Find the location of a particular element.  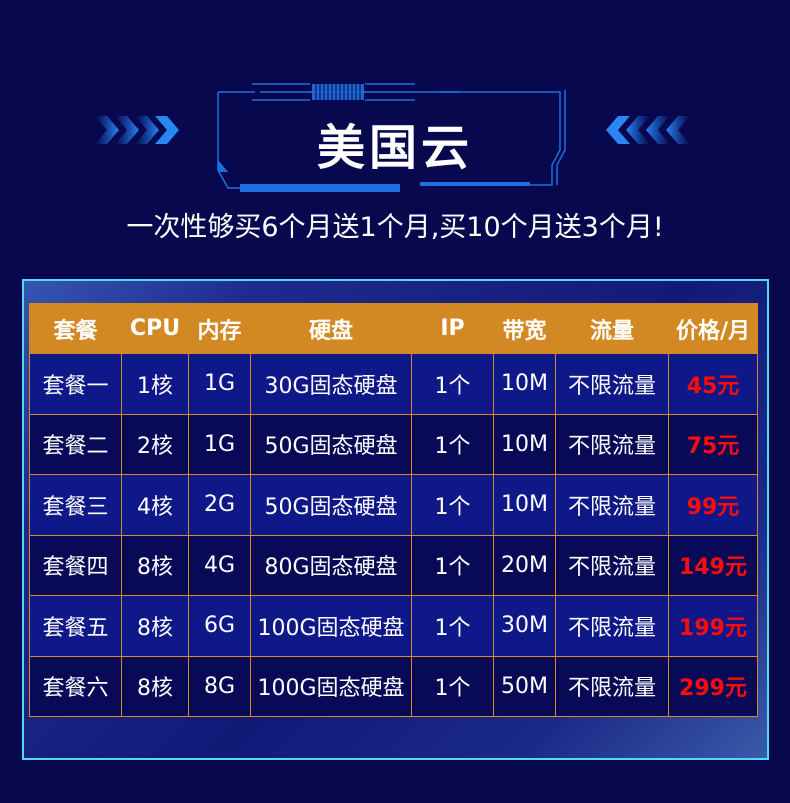

price-cell: 199元 is located at coordinates (713, 626).